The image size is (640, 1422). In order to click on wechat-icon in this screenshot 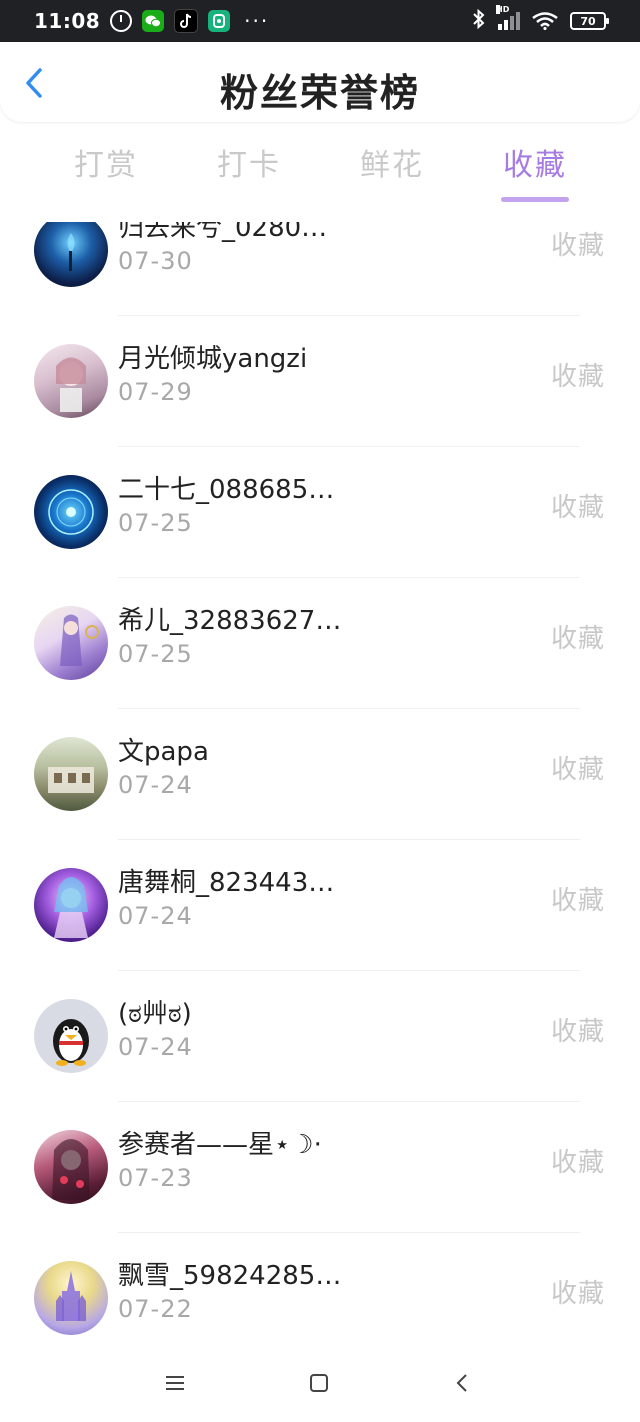, I will do `click(153, 21)`.